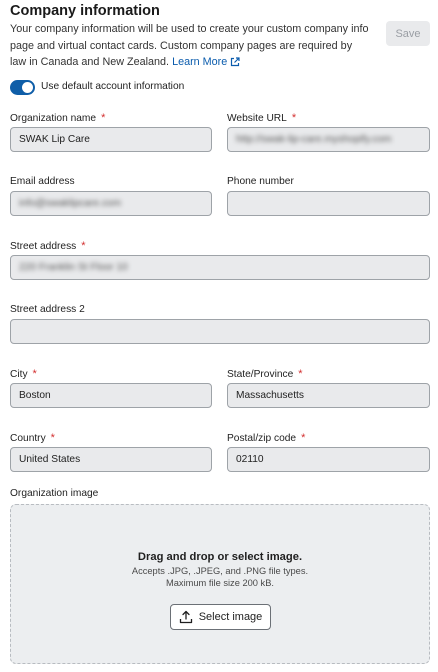 The image size is (438, 672). What do you see at coordinates (270, 395) in the screenshot?
I see `state-value: Massachusetts` at bounding box center [270, 395].